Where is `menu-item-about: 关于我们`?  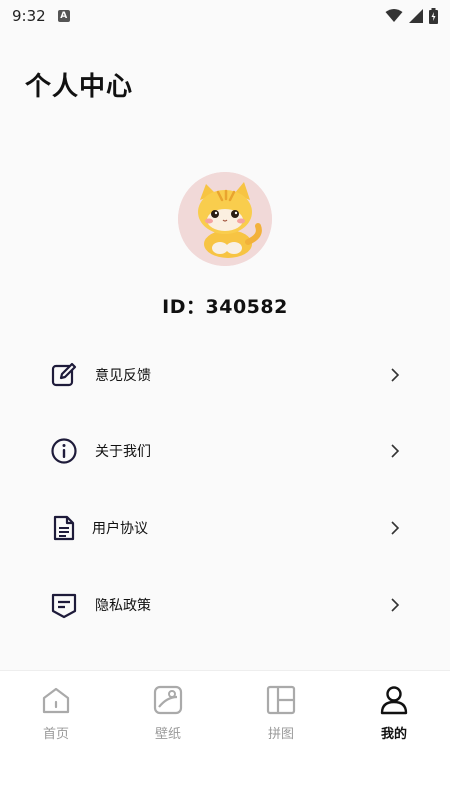
menu-item-about: 关于我们 is located at coordinates (225, 451).